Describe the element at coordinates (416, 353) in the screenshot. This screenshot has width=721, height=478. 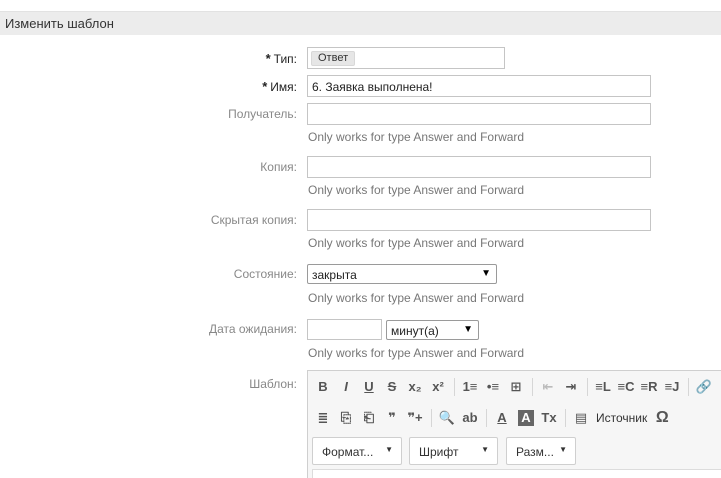
I see `pending-hint: Only works for type Answer and Forward` at that location.